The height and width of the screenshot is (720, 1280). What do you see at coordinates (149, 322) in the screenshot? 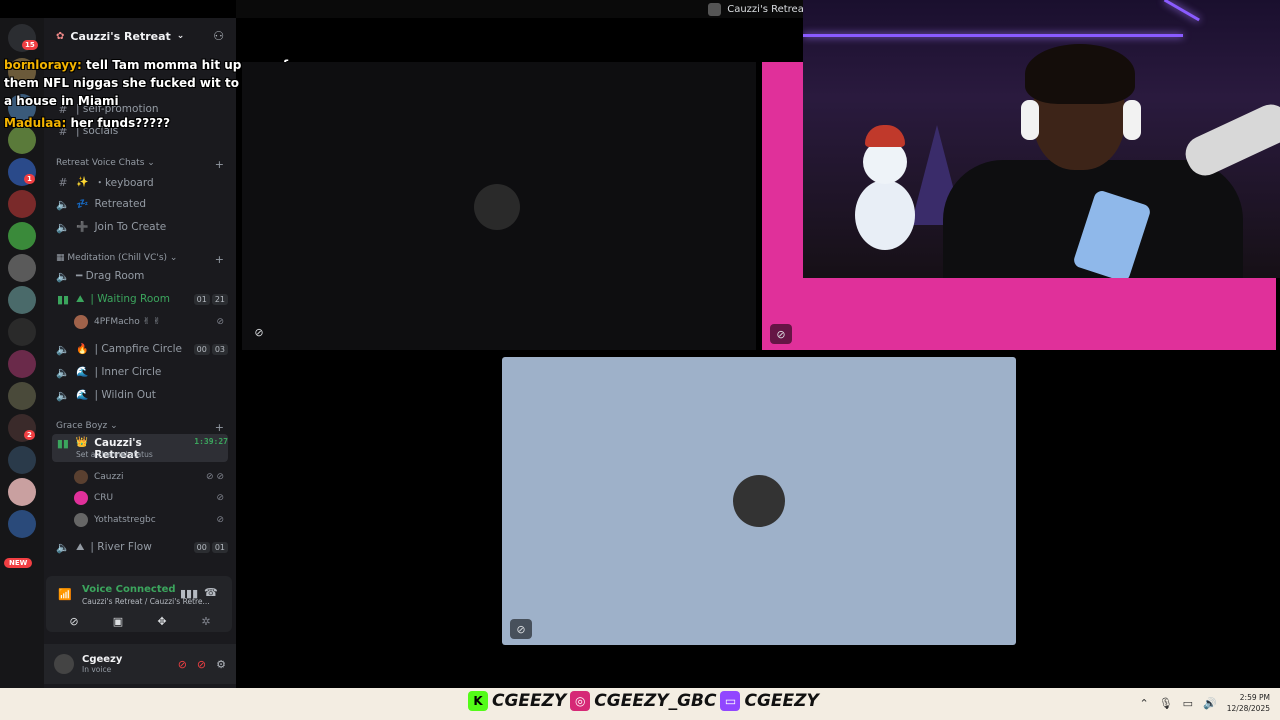
I see `voice-user: 4PFMacho ✌ ✌ ⊘` at bounding box center [149, 322].